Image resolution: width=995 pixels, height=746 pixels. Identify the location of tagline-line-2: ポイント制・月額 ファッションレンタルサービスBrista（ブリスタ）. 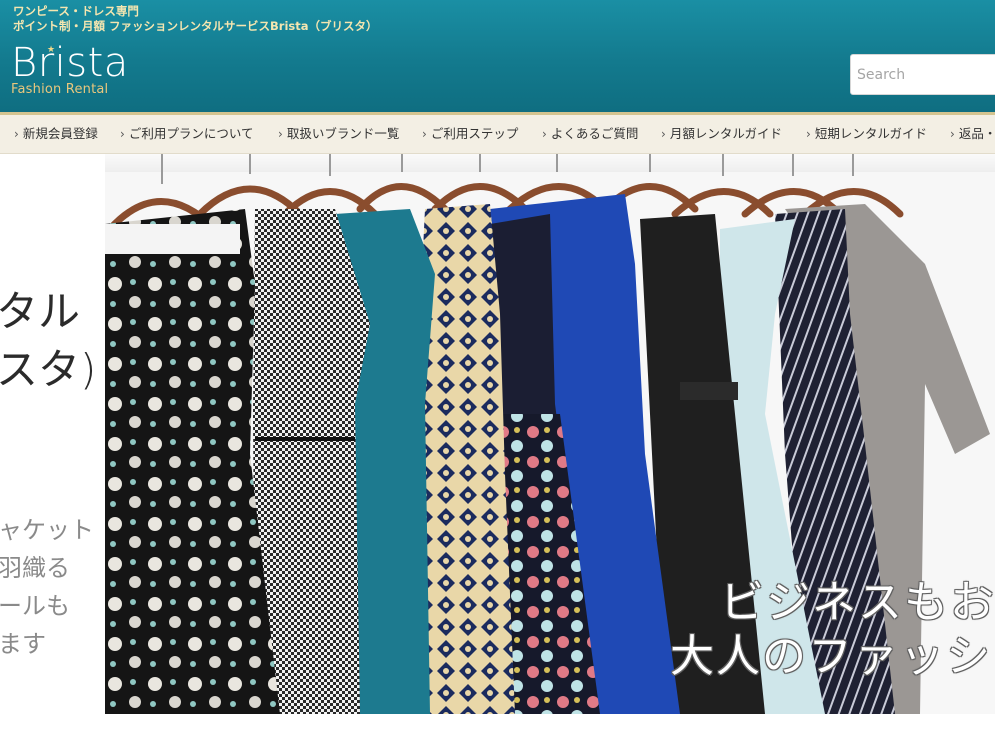
(195, 26).